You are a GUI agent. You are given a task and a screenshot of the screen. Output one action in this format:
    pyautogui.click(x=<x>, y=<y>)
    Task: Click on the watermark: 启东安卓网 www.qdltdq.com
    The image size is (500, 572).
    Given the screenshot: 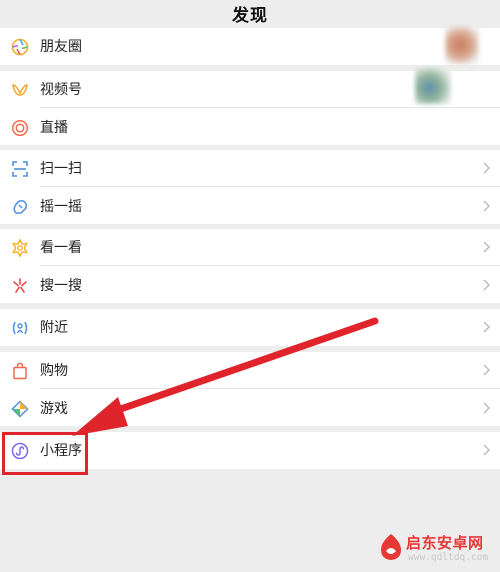 What is the action you would take?
    pyautogui.click(x=439, y=551)
    